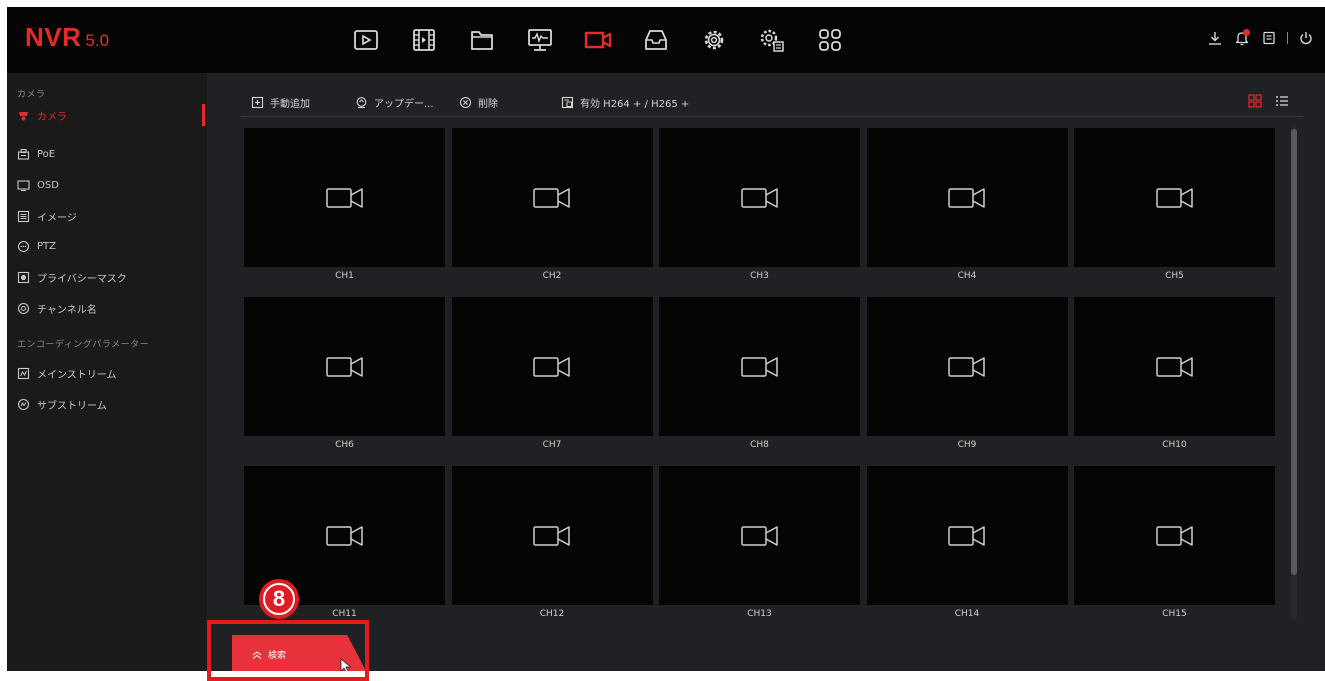 The height and width of the screenshot is (681, 1325). Describe the element at coordinates (107, 185) in the screenshot. I see `sidebar-item-osd: OSD` at that location.